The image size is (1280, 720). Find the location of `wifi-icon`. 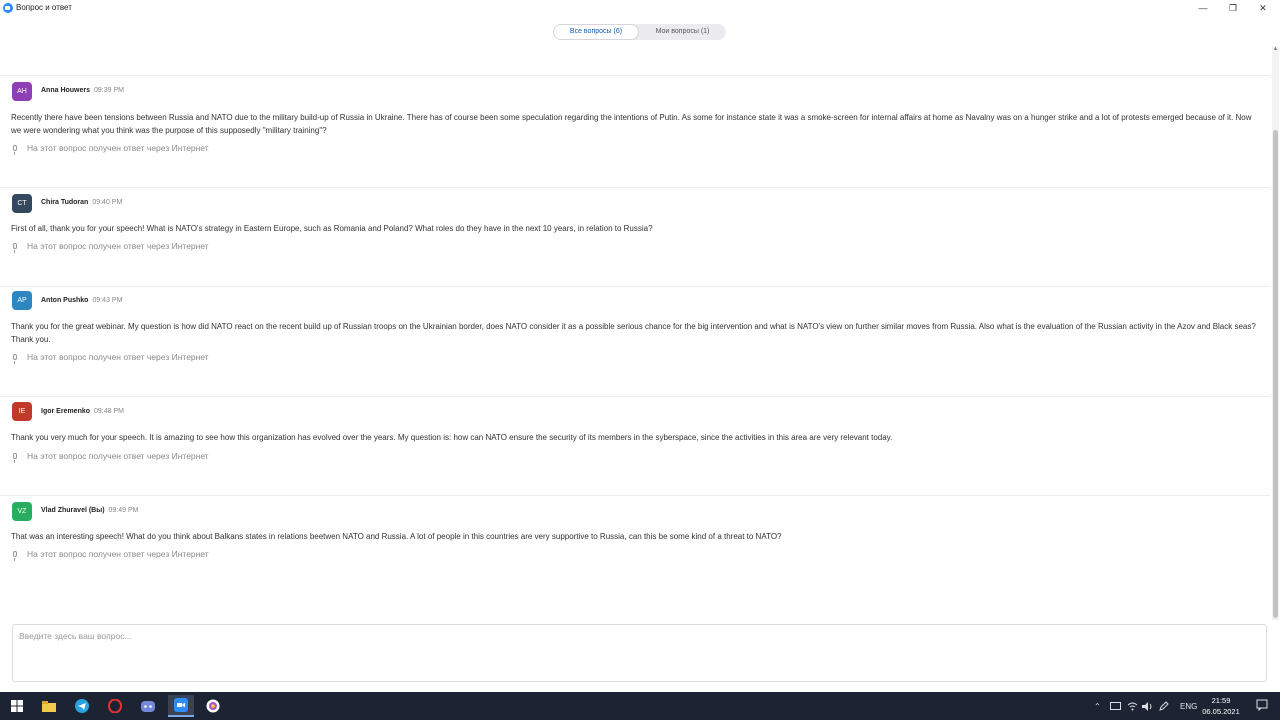

wifi-icon is located at coordinates (1132, 706).